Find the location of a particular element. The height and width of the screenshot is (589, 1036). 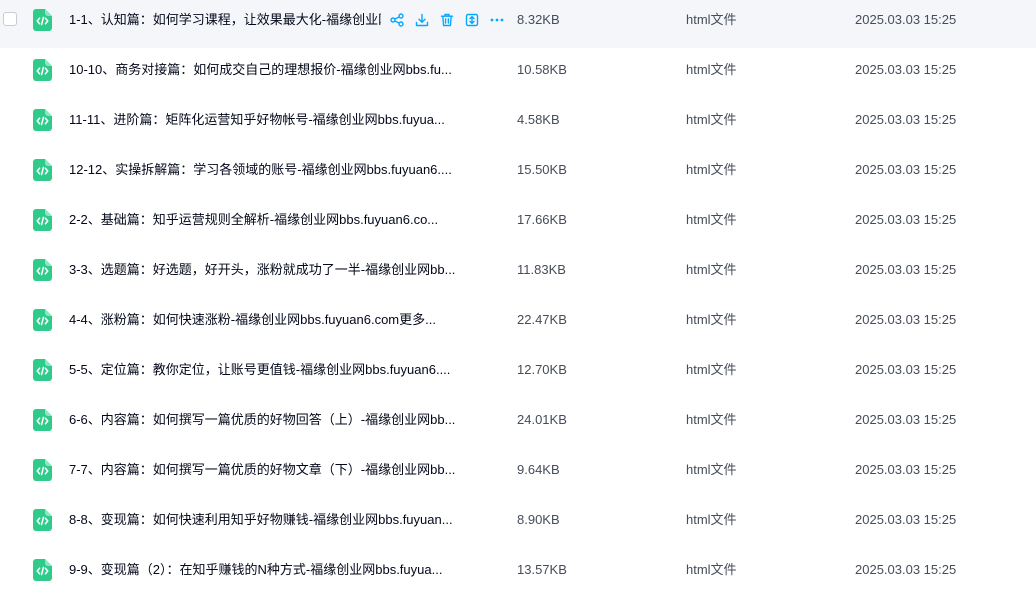

file-name: 1-1、认知篇：如何学习课程，让效果最大化-福缘创业网bl is located at coordinates (225, 20).